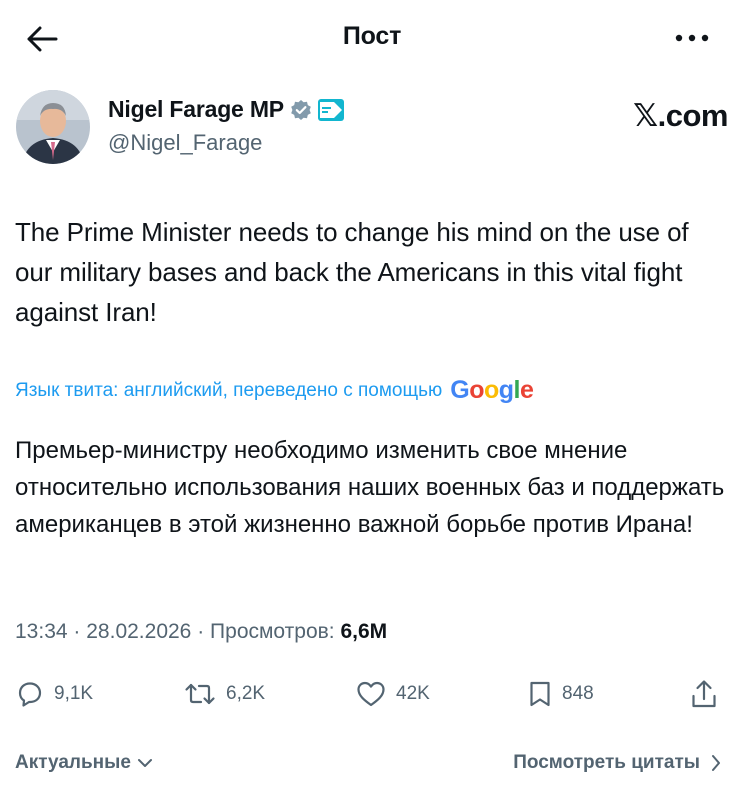 The image size is (744, 800). What do you see at coordinates (413, 693) in the screenshot?
I see `like-count: 42K` at bounding box center [413, 693].